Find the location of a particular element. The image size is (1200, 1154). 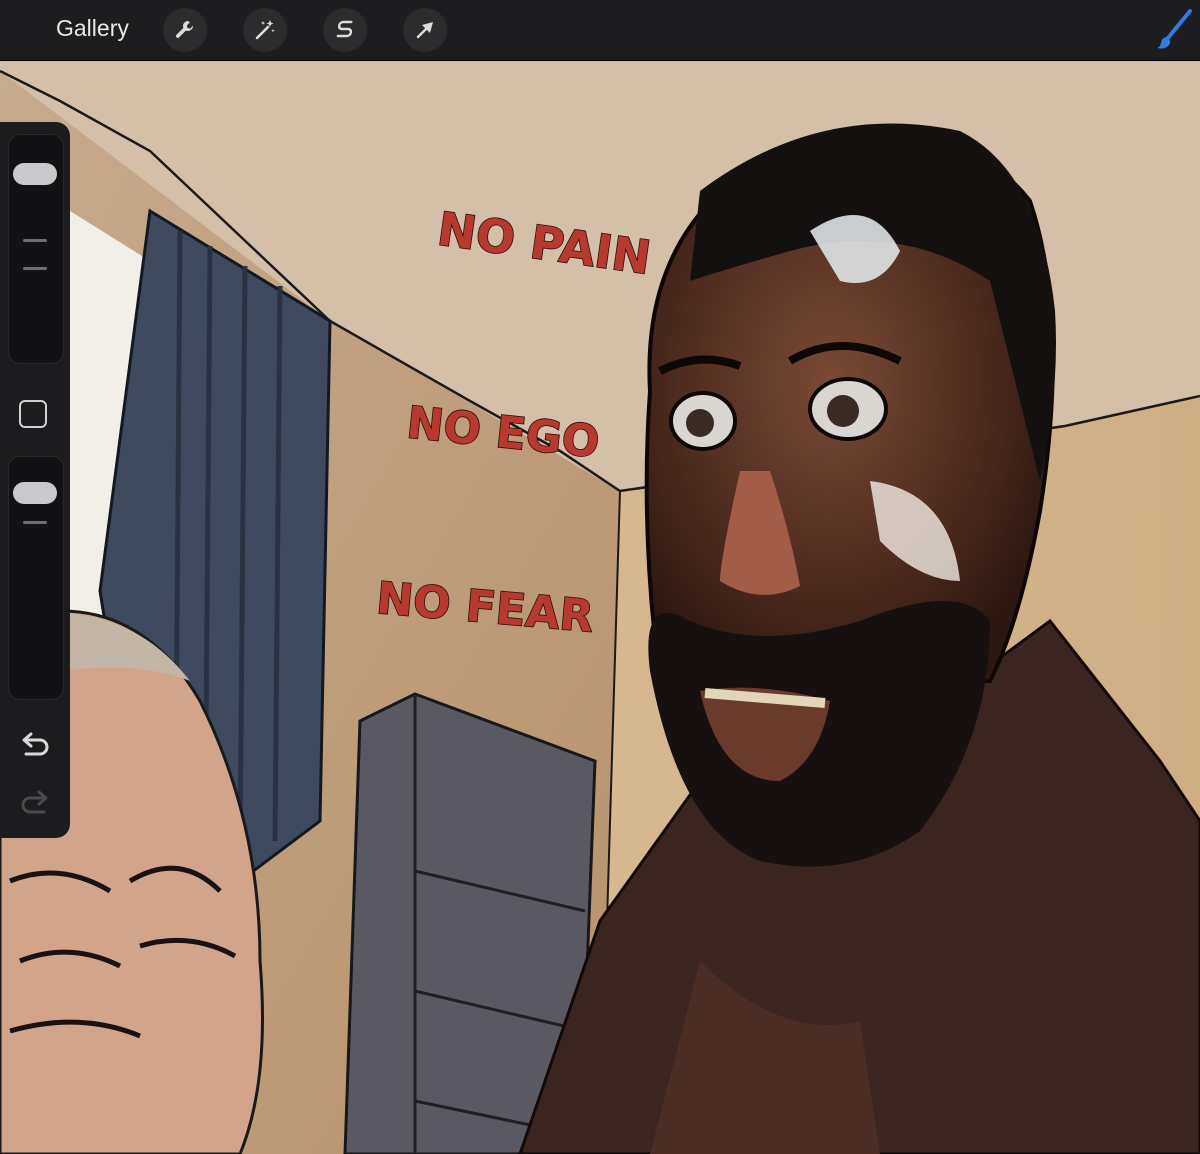

selection-button is located at coordinates (345, 30).